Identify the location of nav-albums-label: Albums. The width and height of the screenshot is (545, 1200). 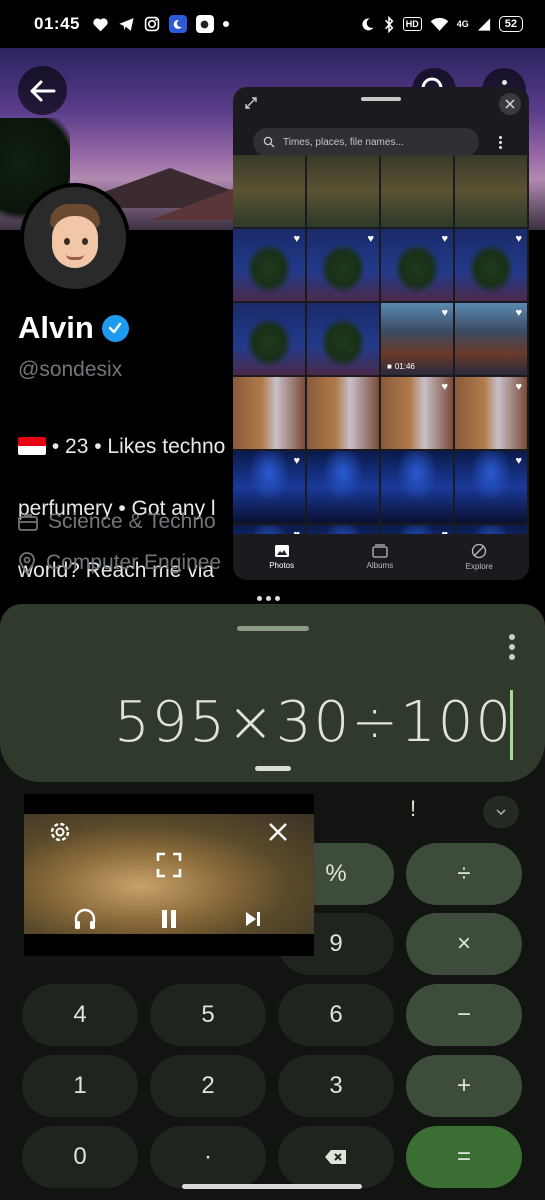
(380, 565).